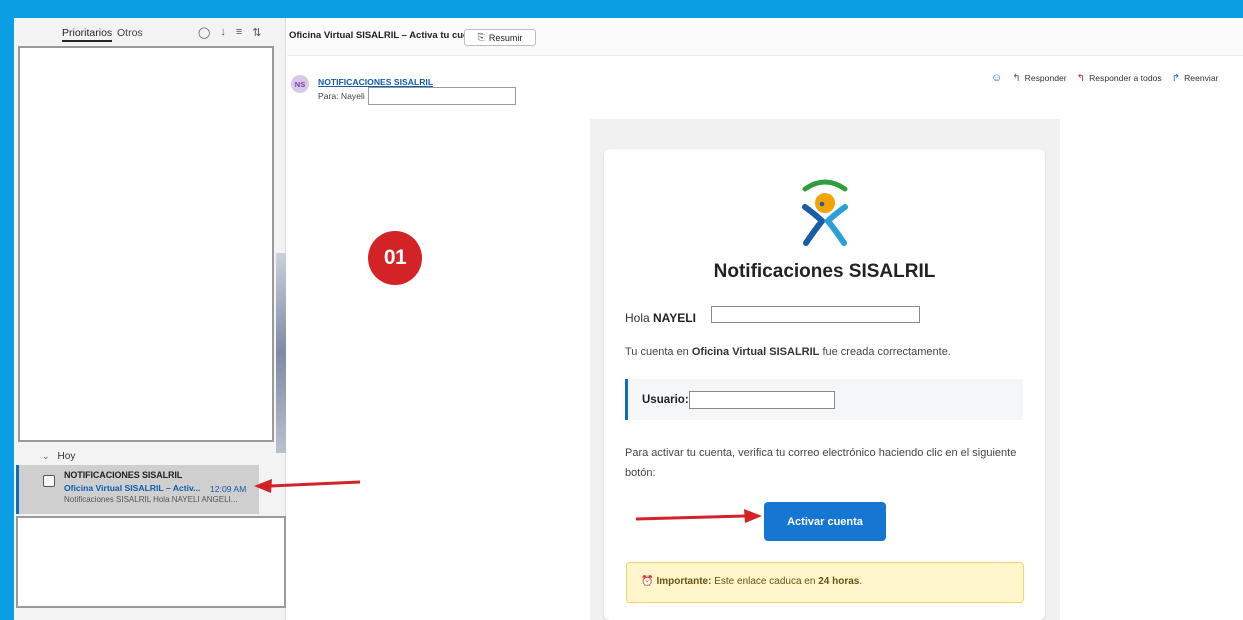 The image size is (1243, 620). Describe the element at coordinates (839, 581) in the screenshot. I see `warning-hours: 24 horas` at that location.